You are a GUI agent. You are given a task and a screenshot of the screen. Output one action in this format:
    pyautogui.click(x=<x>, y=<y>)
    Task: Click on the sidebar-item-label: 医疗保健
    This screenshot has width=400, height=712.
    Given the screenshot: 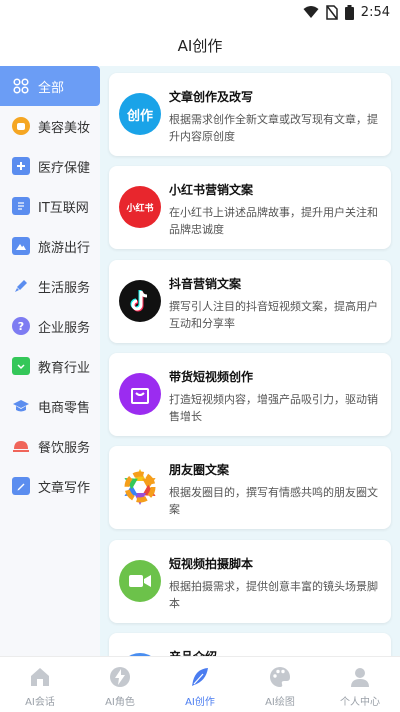 What is the action you would take?
    pyautogui.click(x=64, y=168)
    